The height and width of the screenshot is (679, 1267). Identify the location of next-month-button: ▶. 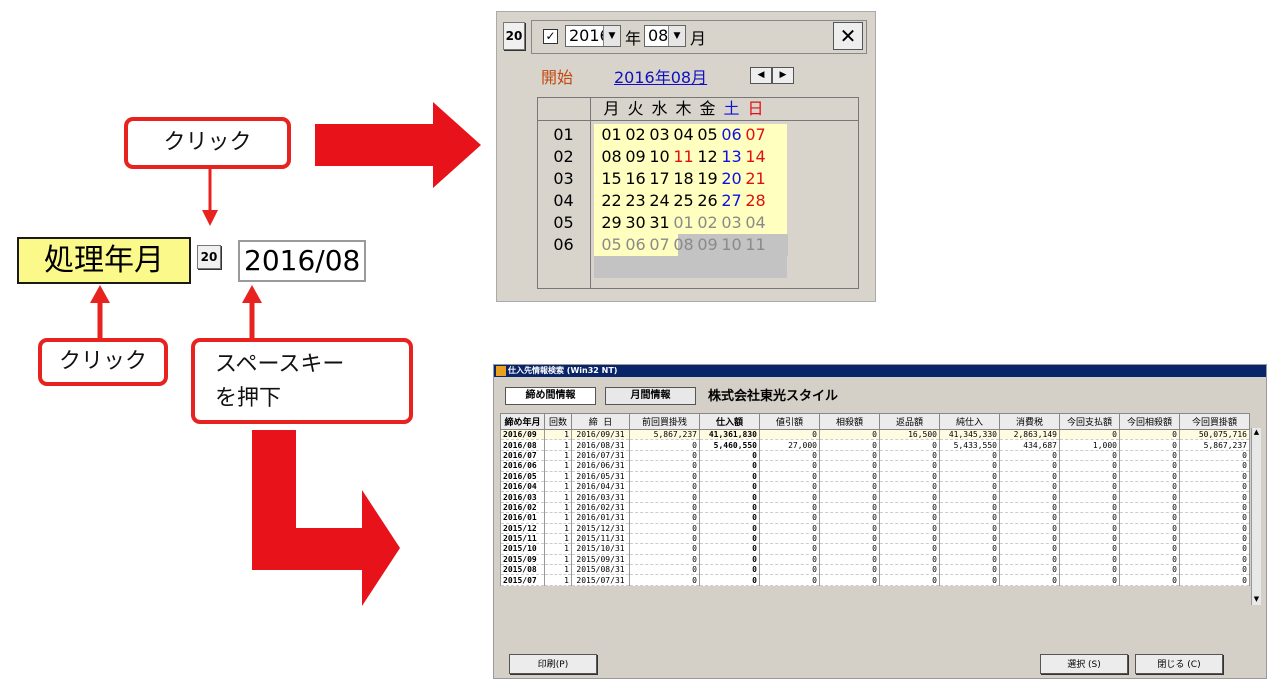
(783, 75).